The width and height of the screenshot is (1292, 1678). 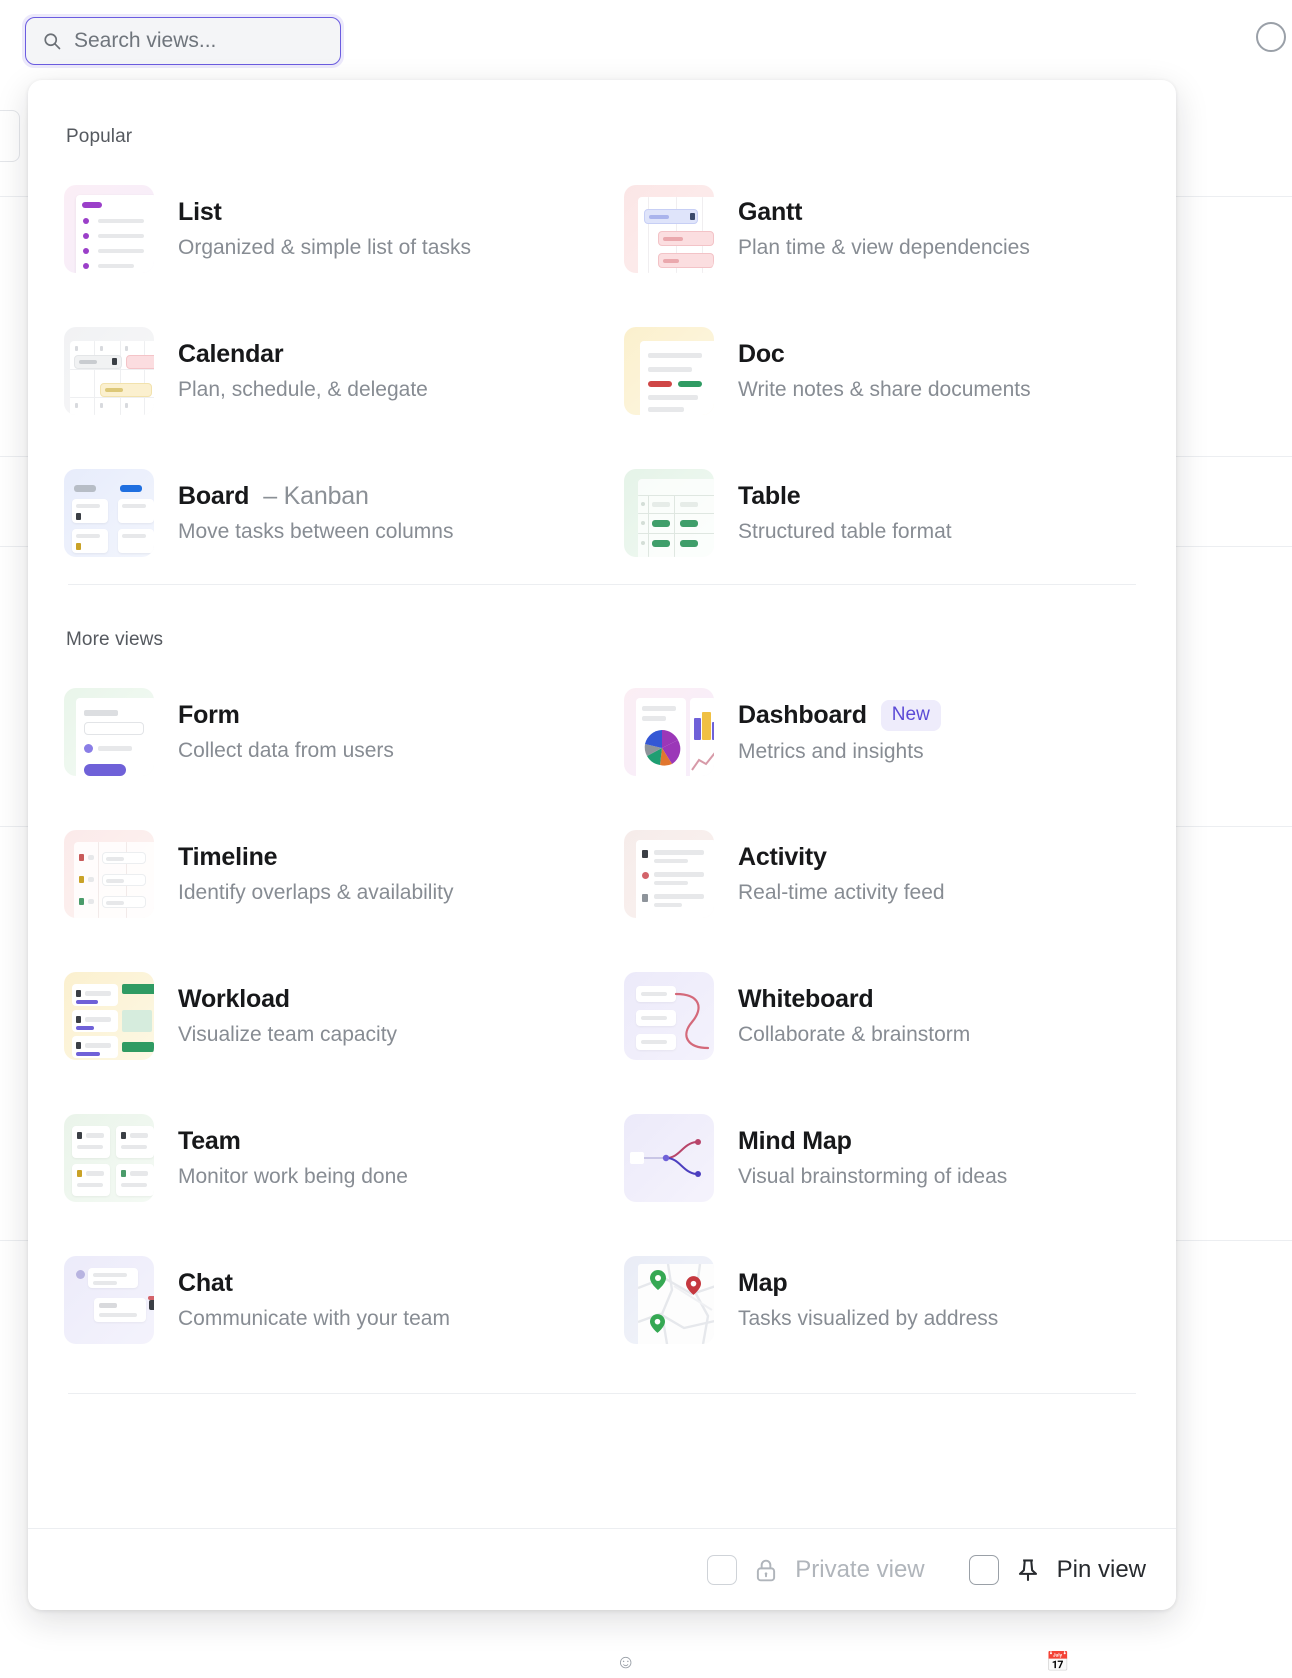 I want to click on list-view-icon, so click(x=109, y=229).